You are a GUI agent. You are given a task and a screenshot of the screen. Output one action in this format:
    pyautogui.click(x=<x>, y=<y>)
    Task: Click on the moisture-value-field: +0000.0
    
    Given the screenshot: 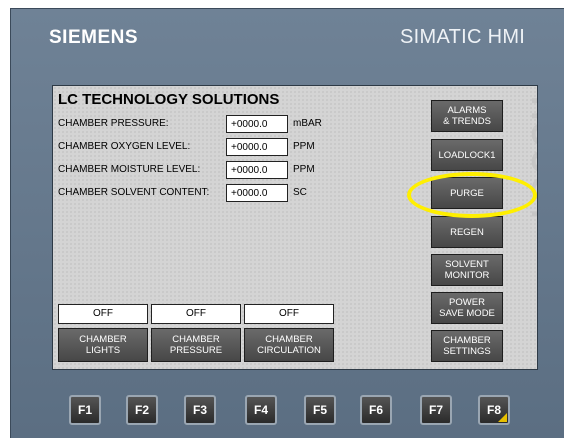 What is the action you would take?
    pyautogui.click(x=257, y=170)
    